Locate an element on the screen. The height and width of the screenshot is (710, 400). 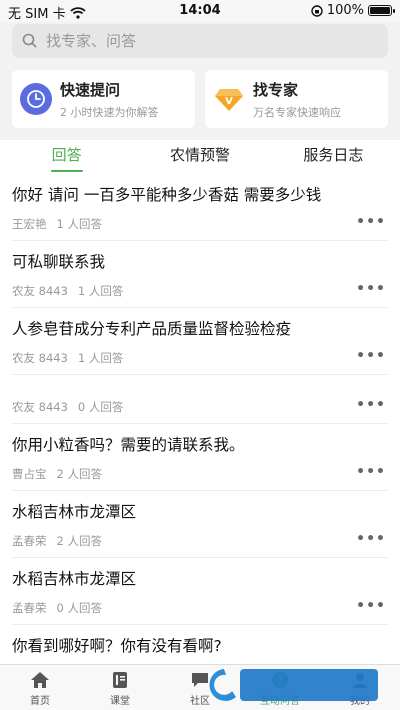
clock-icon is located at coordinates (36, 99).